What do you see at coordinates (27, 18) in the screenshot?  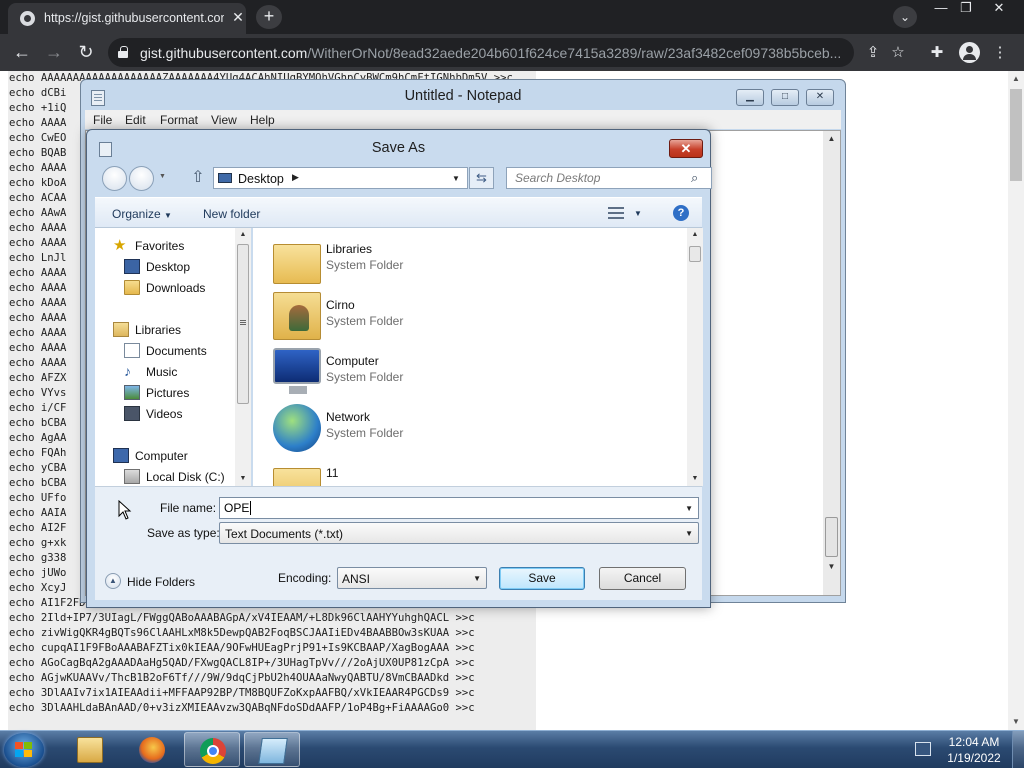 I see `globe-icon` at bounding box center [27, 18].